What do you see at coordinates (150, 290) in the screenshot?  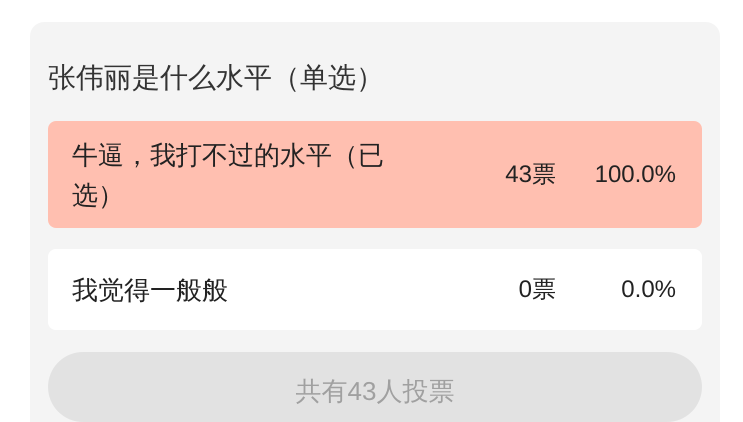 I see `option-label: 我觉得一般般` at bounding box center [150, 290].